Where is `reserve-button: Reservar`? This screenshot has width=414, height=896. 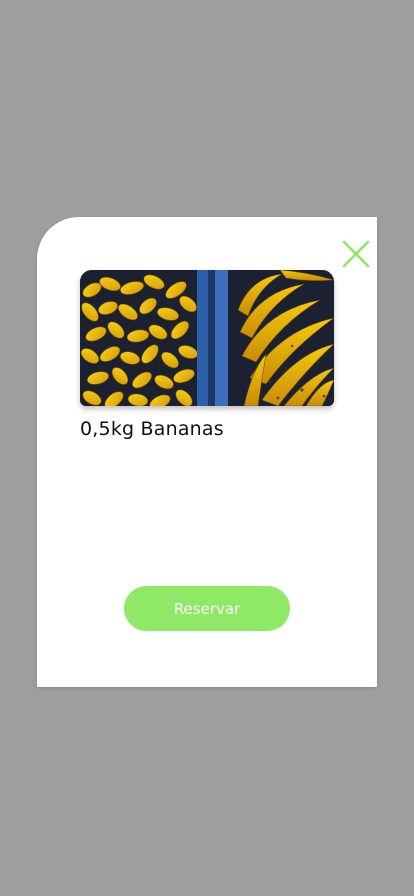
reserve-button: Reservar is located at coordinates (207, 608).